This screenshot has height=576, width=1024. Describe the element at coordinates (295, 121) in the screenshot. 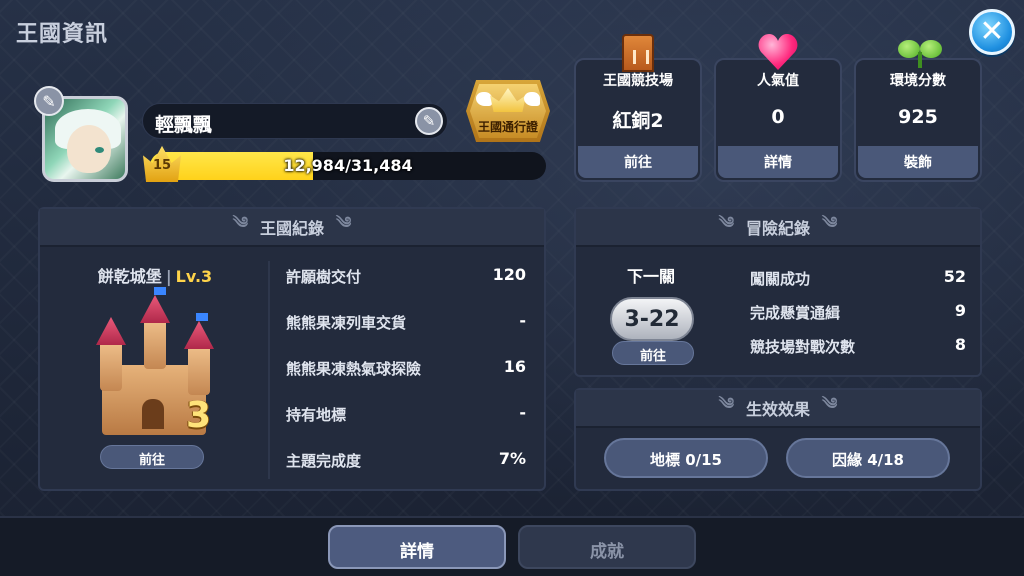

I see `name-bar: 輕飄飄 ✎` at that location.